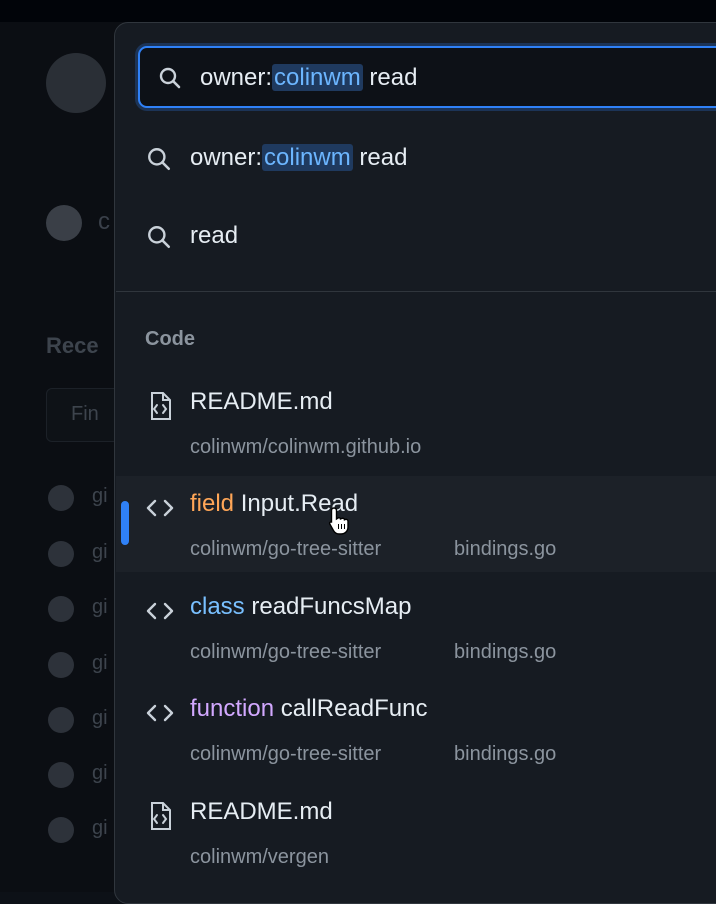 This screenshot has width=716, height=904. What do you see at coordinates (393, 77) in the screenshot?
I see `query-term: read` at bounding box center [393, 77].